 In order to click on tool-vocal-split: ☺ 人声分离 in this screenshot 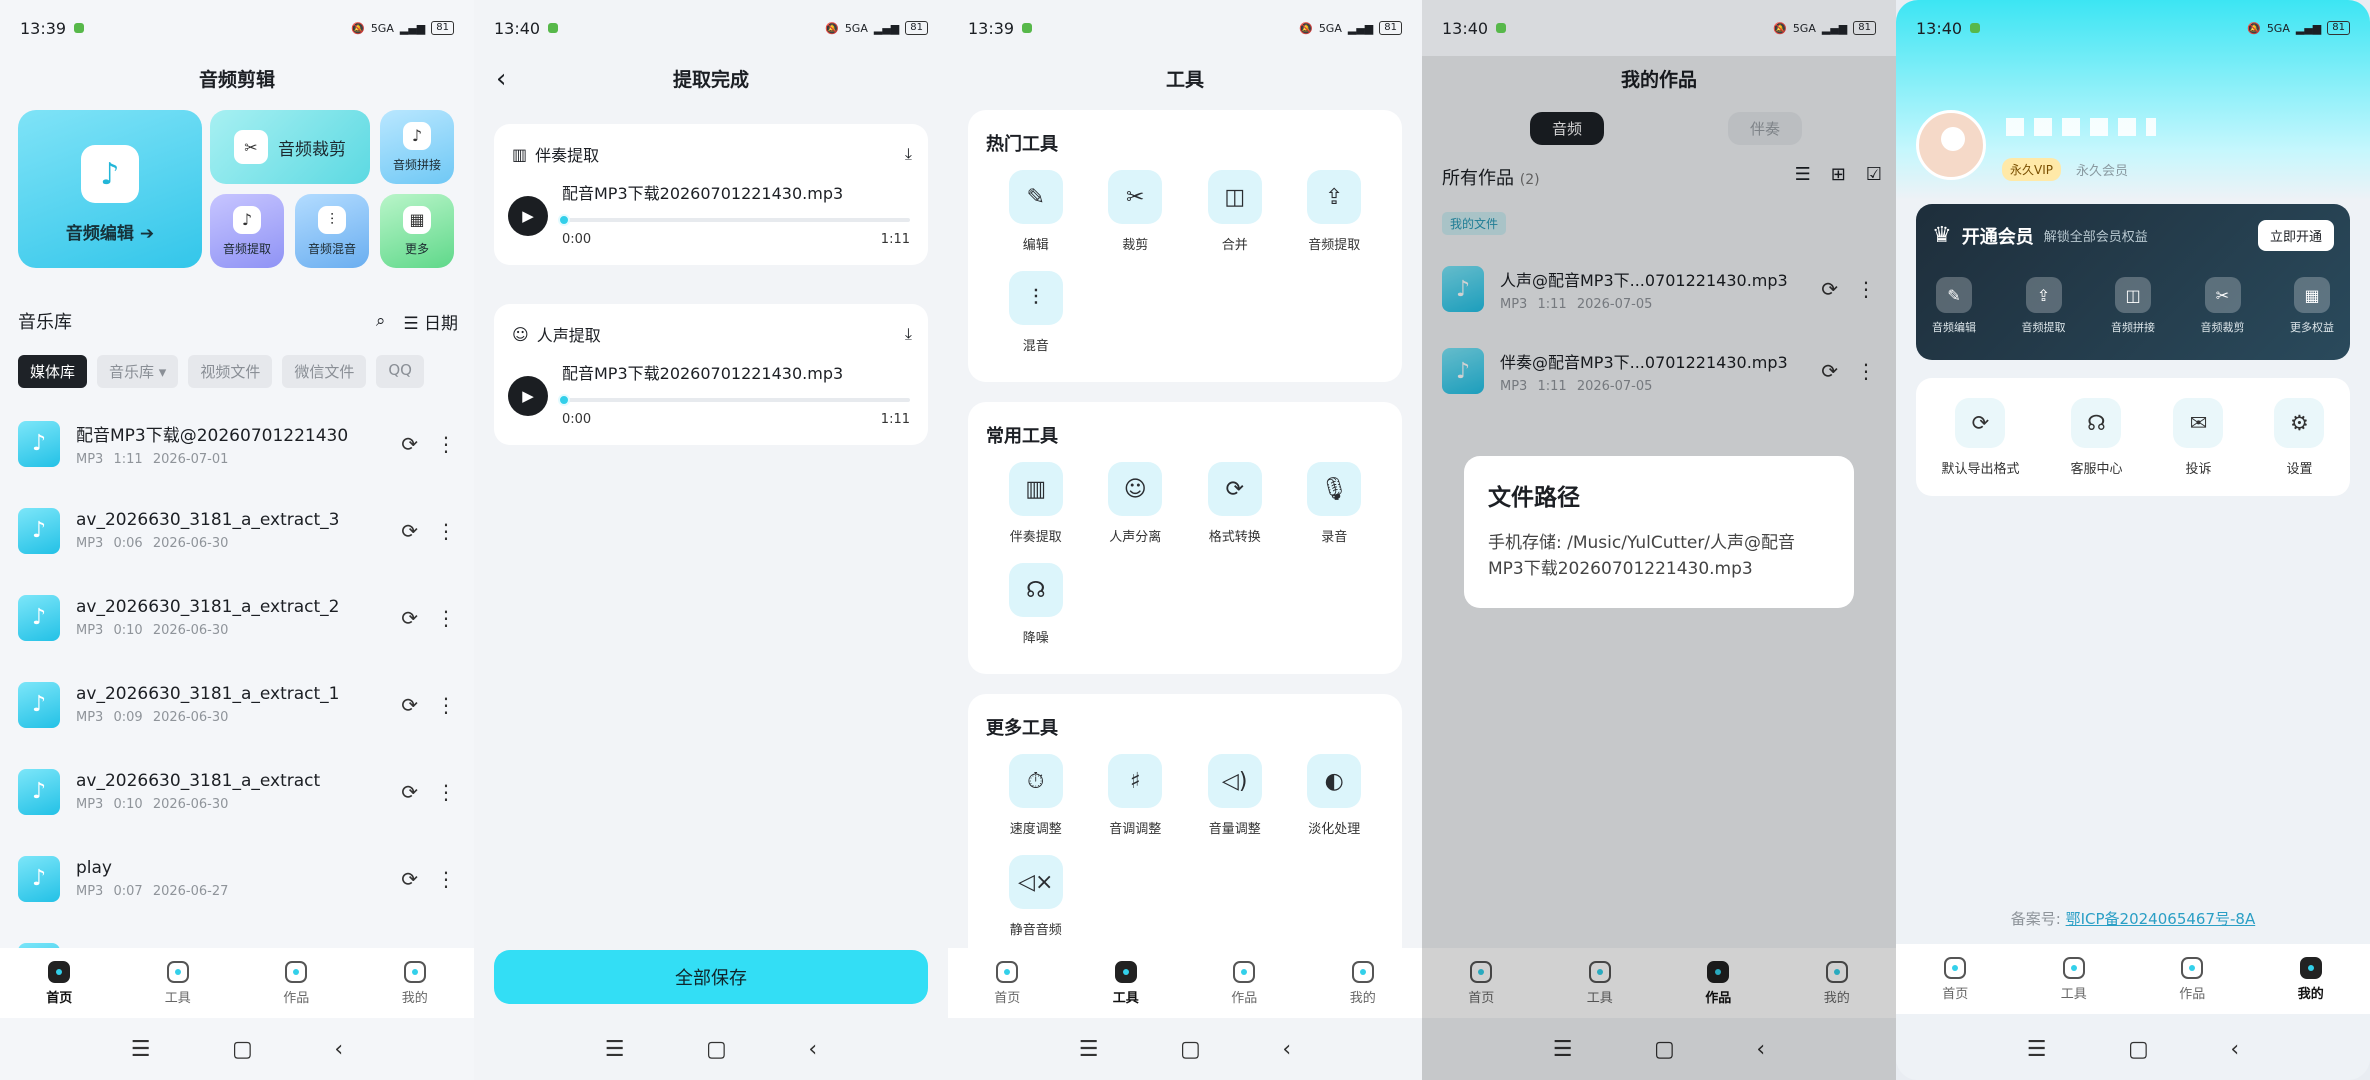, I will do `click(1136, 503)`.